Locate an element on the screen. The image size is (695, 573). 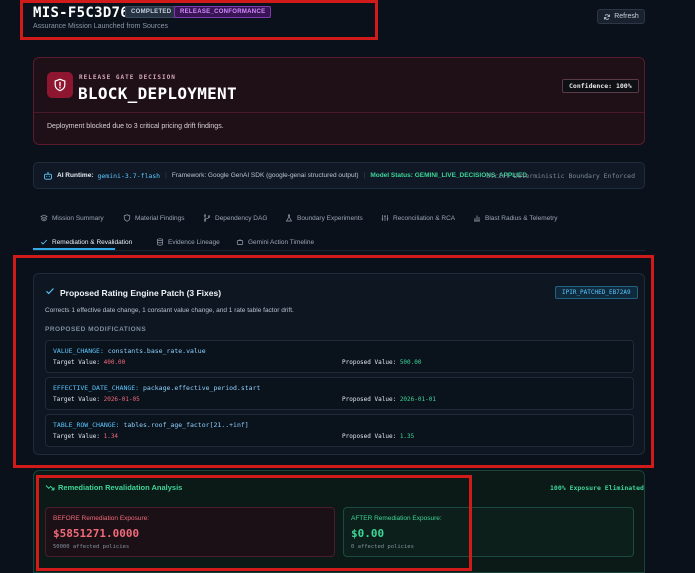
runtime-label: AI Runtime: is located at coordinates (75, 175).